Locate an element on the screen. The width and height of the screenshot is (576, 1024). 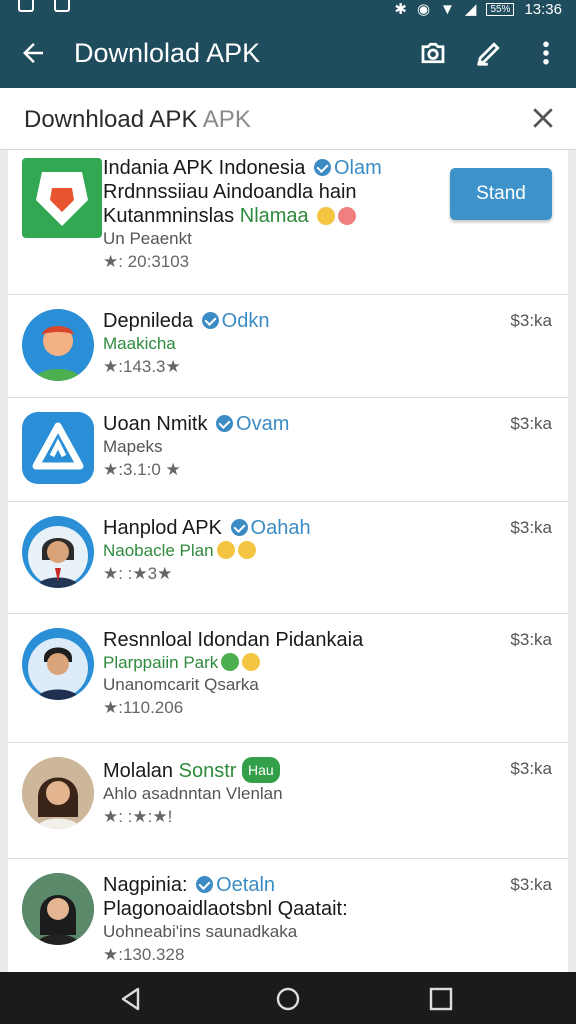
app-rating: ★: :★3★ is located at coordinates (138, 573).